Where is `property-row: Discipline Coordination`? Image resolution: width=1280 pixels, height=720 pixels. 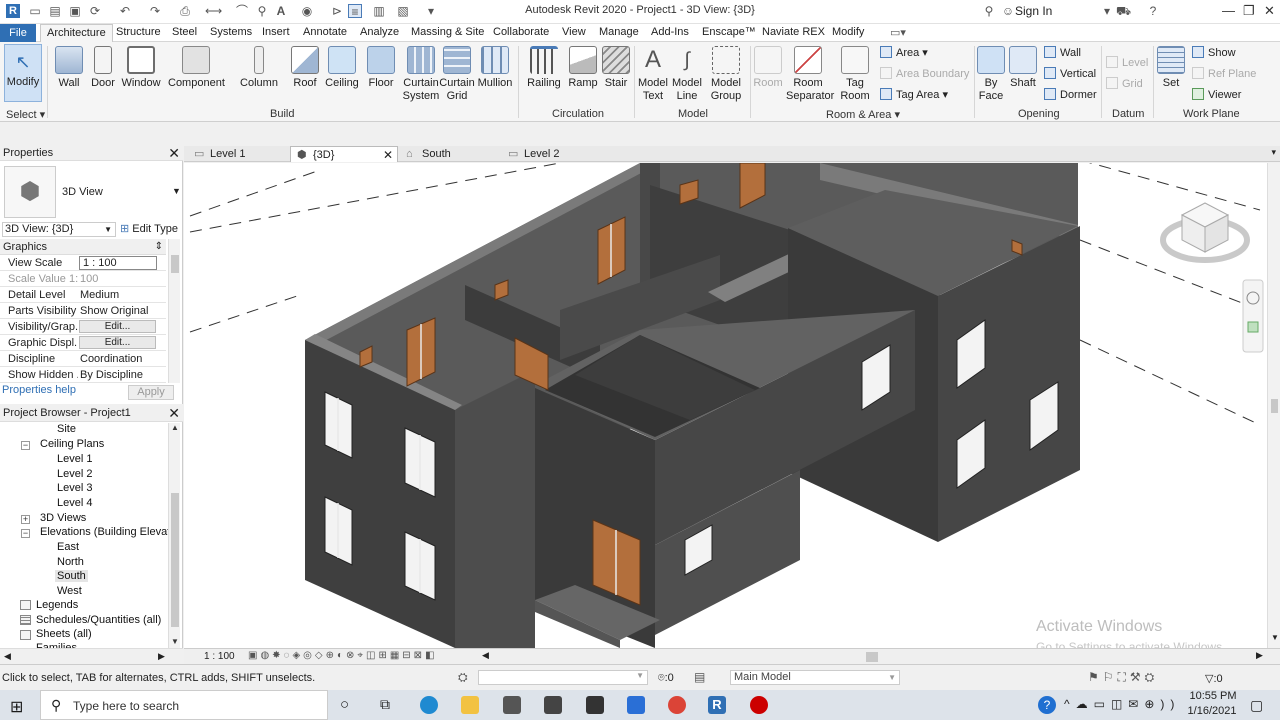
property-row: Discipline Coordination is located at coordinates (83, 359).